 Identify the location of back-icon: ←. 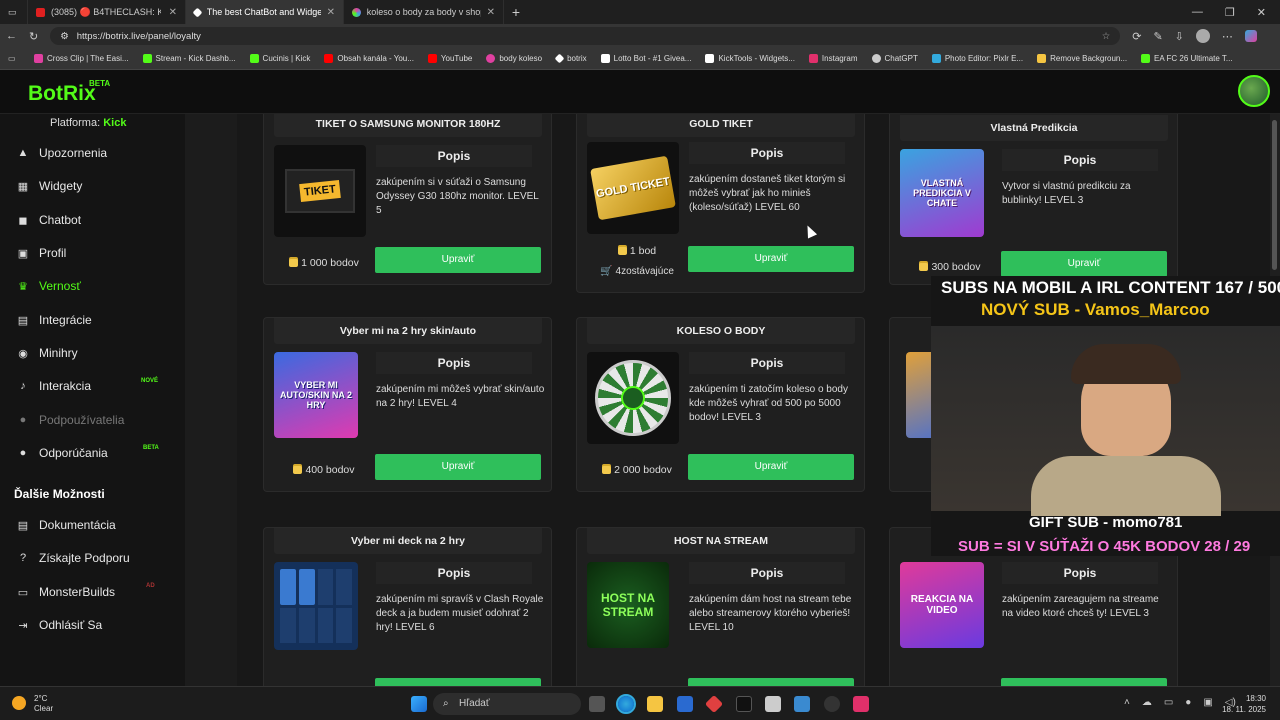
(11, 36).